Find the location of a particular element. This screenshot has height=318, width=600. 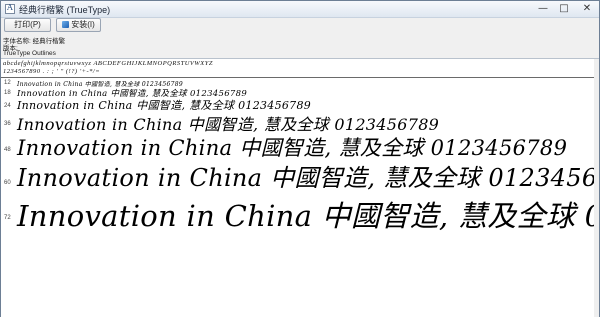

print-button: 打印(P) is located at coordinates (27, 25).